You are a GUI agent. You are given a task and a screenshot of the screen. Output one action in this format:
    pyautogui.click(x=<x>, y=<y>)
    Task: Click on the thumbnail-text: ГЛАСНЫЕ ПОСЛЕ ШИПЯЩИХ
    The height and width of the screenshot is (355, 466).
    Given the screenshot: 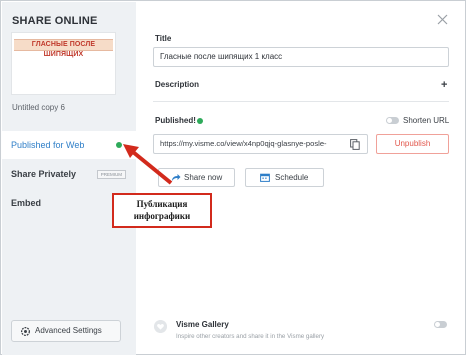 What is the action you would take?
    pyautogui.click(x=63, y=49)
    